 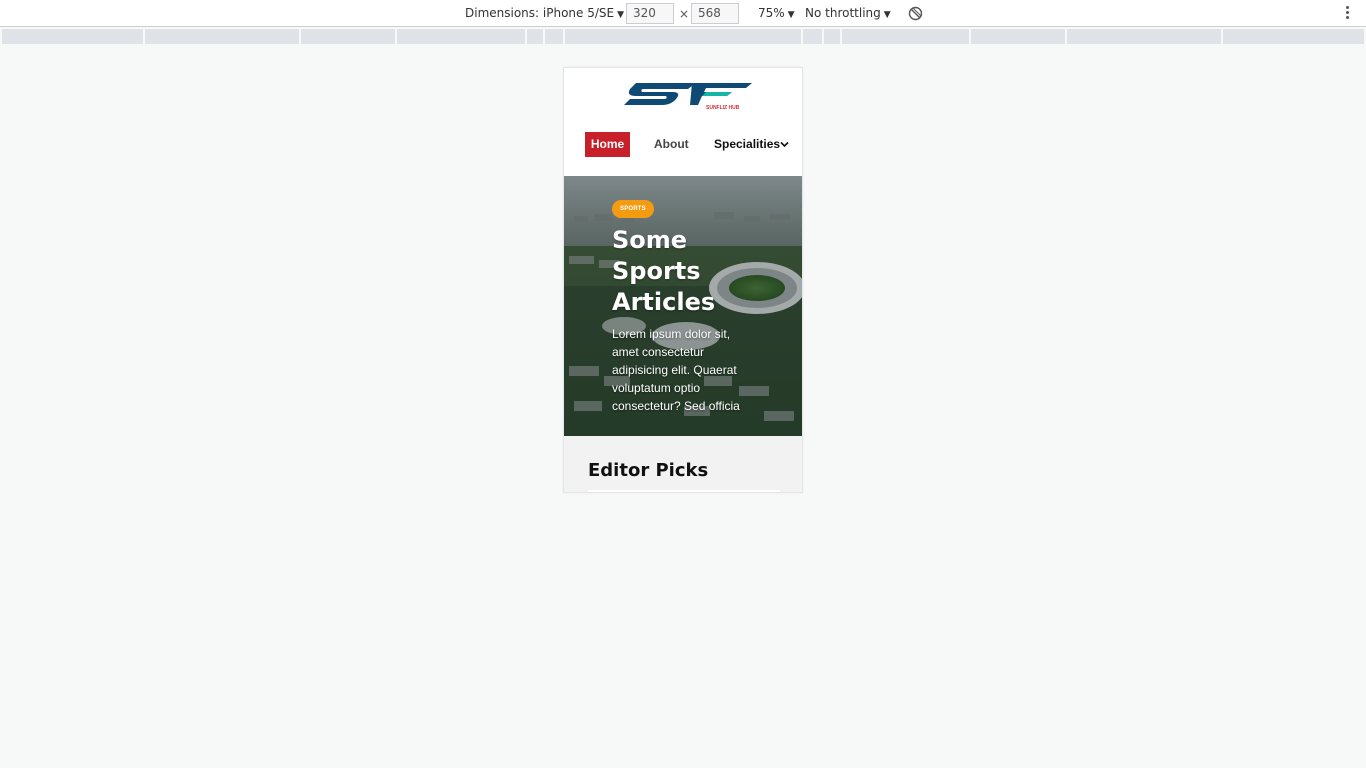 What do you see at coordinates (915, 13) in the screenshot?
I see `rotate-icon` at bounding box center [915, 13].